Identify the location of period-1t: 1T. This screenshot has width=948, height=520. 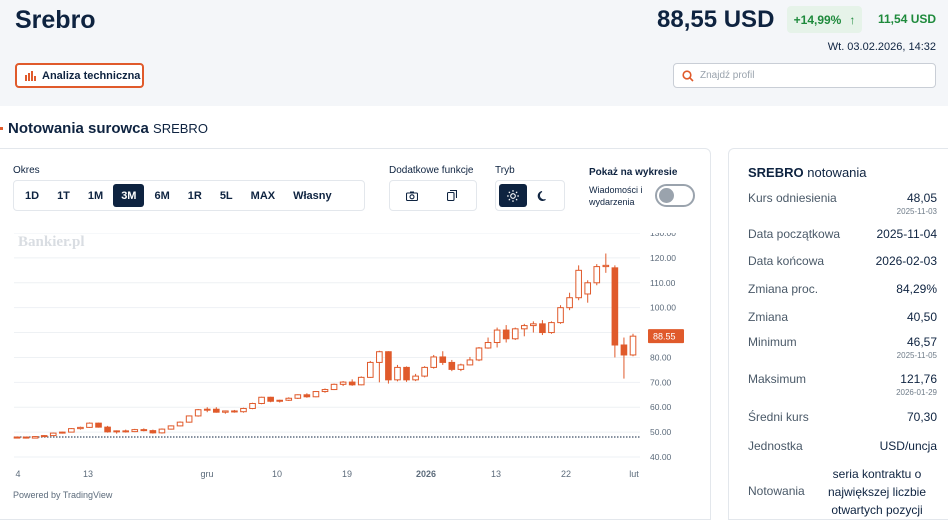
(63, 195).